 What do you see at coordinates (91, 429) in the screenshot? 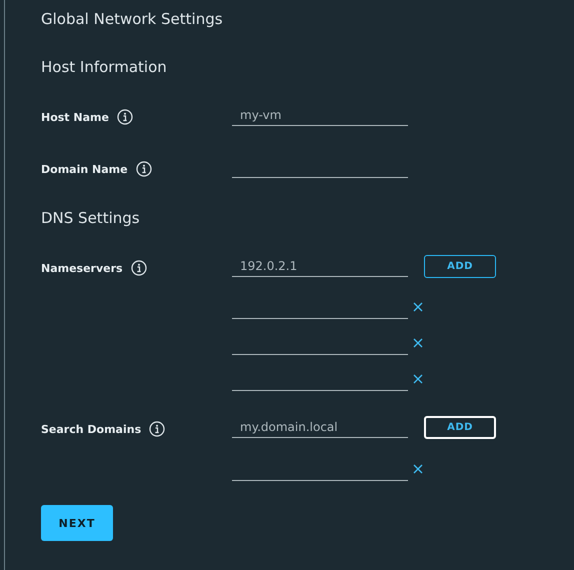
I see `field-label: Search Domains` at bounding box center [91, 429].